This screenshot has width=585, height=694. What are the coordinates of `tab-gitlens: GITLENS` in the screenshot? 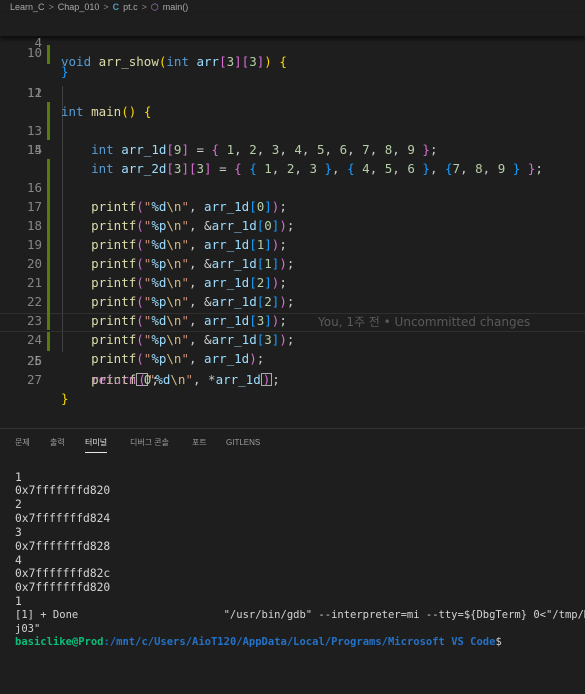 It's located at (243, 444).